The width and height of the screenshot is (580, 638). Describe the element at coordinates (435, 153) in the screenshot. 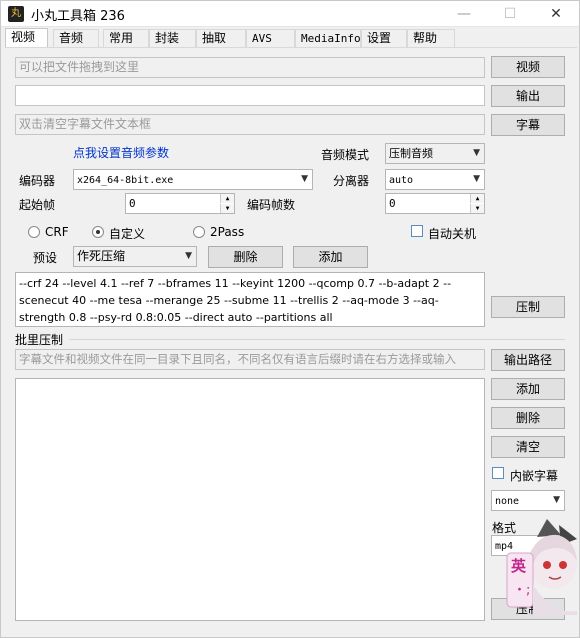

I see `audio-mode-select: 压制音频 ▼` at that location.